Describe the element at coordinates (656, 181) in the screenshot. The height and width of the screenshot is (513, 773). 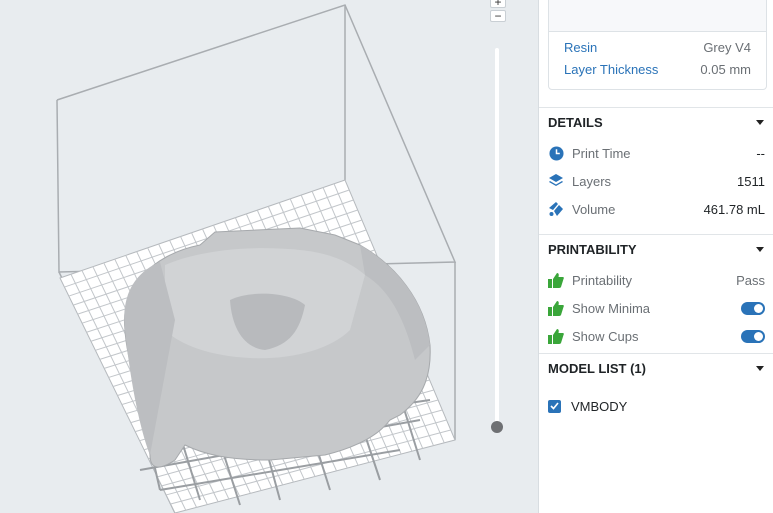
I see `layers-row: Layers 1511` at that location.